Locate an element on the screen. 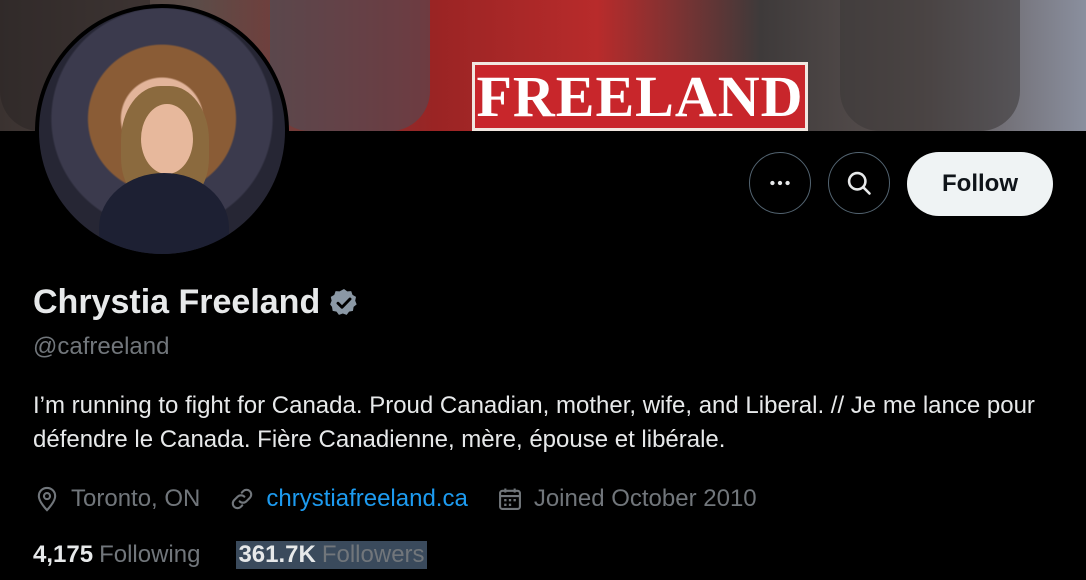 The width and height of the screenshot is (1086, 580). location-text: Toronto, ON is located at coordinates (136, 498).